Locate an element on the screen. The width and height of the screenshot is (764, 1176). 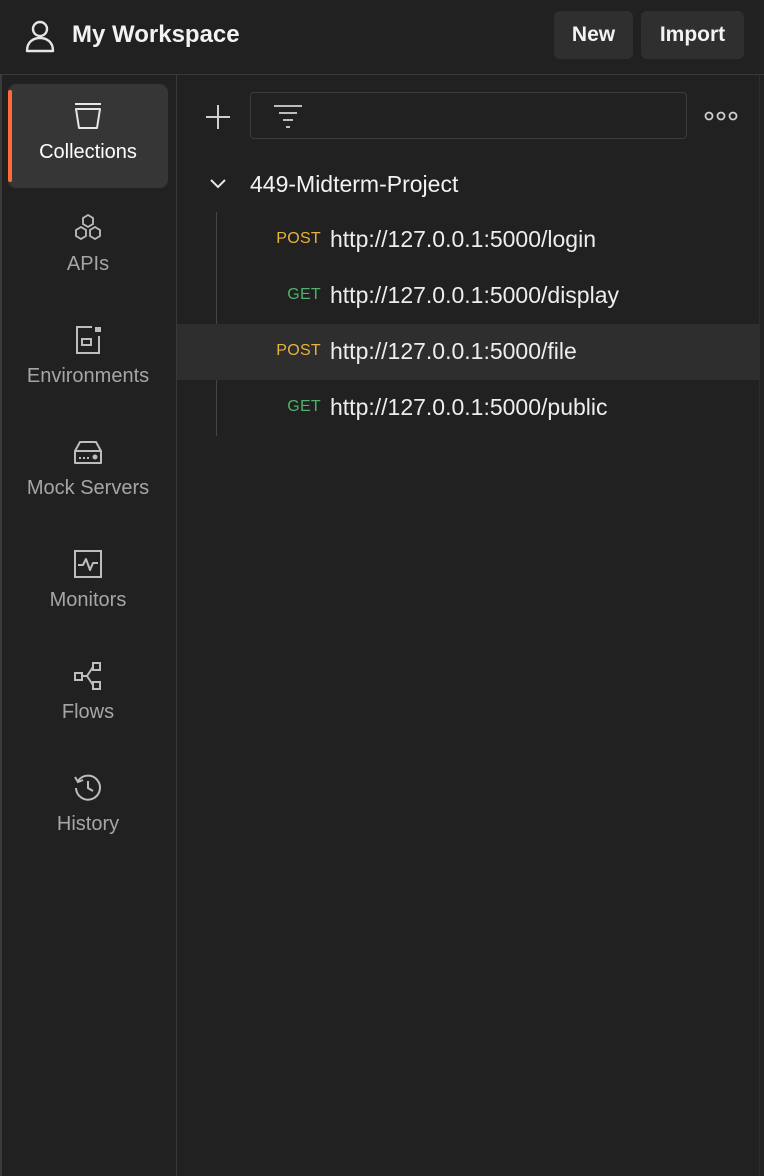
sidebar-item-history: History is located at coordinates (88, 808).